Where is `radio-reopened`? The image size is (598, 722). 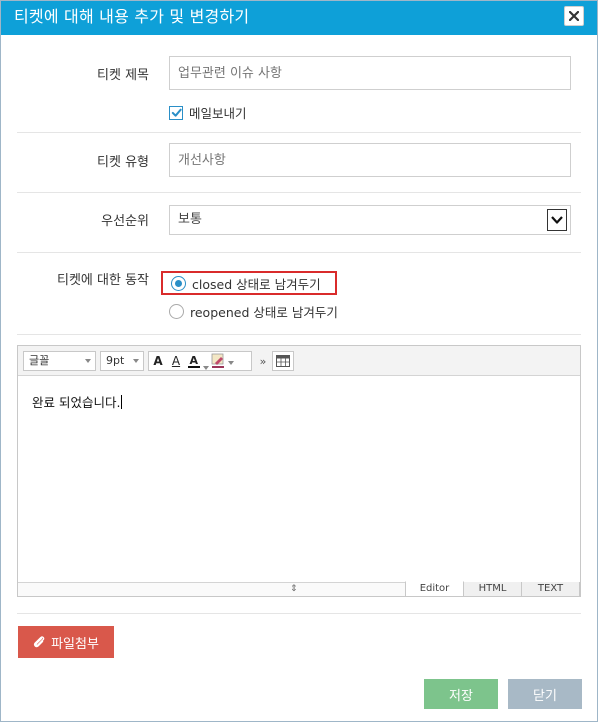
radio-reopened is located at coordinates (176, 311).